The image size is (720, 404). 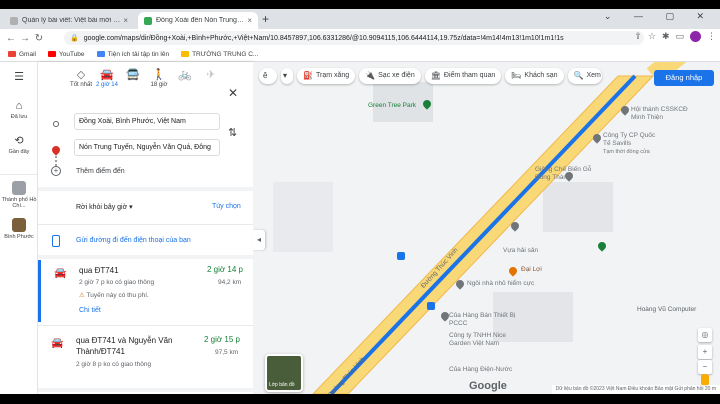 I want to click on destination-input: Nón Trung Tuyến, Nguyễn Văn Quá, Đông, so click(x=147, y=147).